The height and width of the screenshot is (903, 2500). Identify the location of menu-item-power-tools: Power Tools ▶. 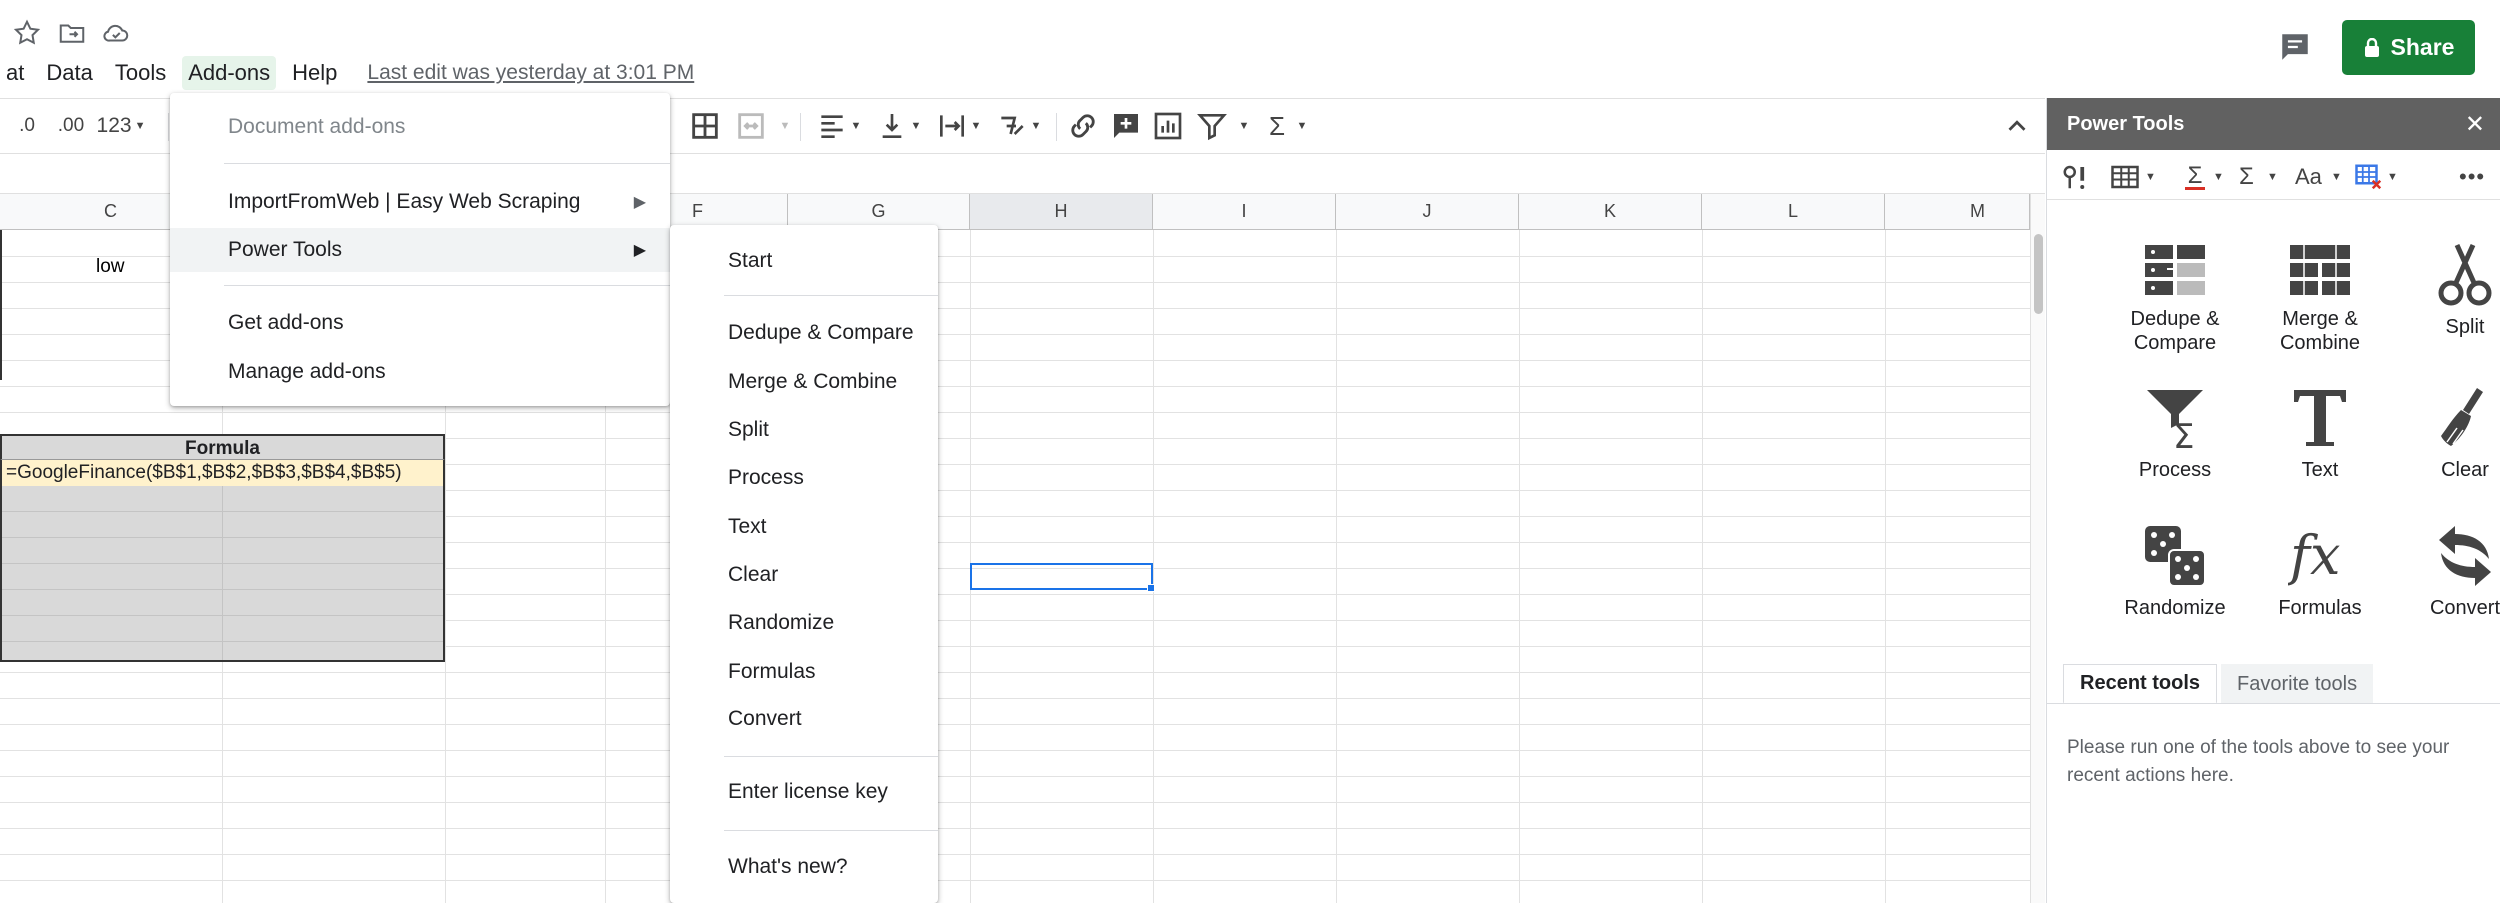
(420, 250).